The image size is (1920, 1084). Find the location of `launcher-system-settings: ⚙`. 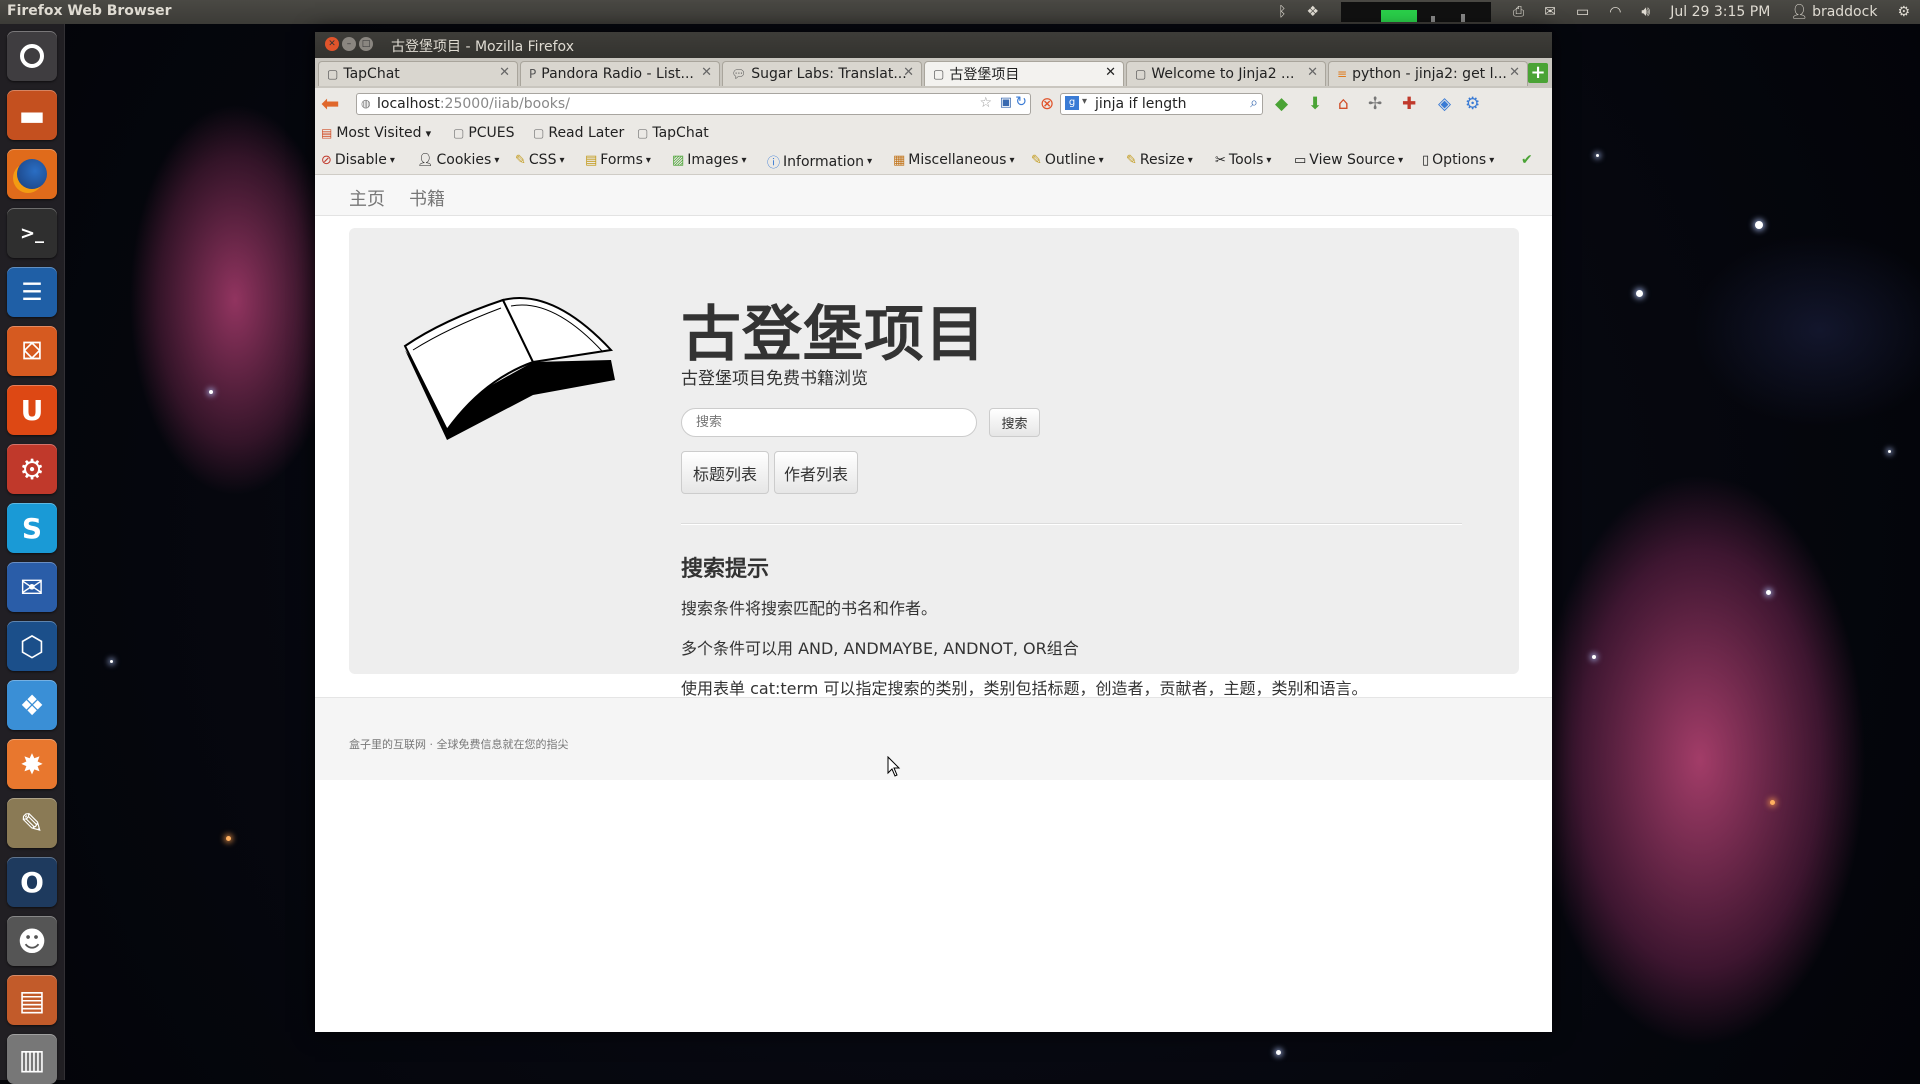

launcher-system-settings: ⚙ is located at coordinates (32, 469).